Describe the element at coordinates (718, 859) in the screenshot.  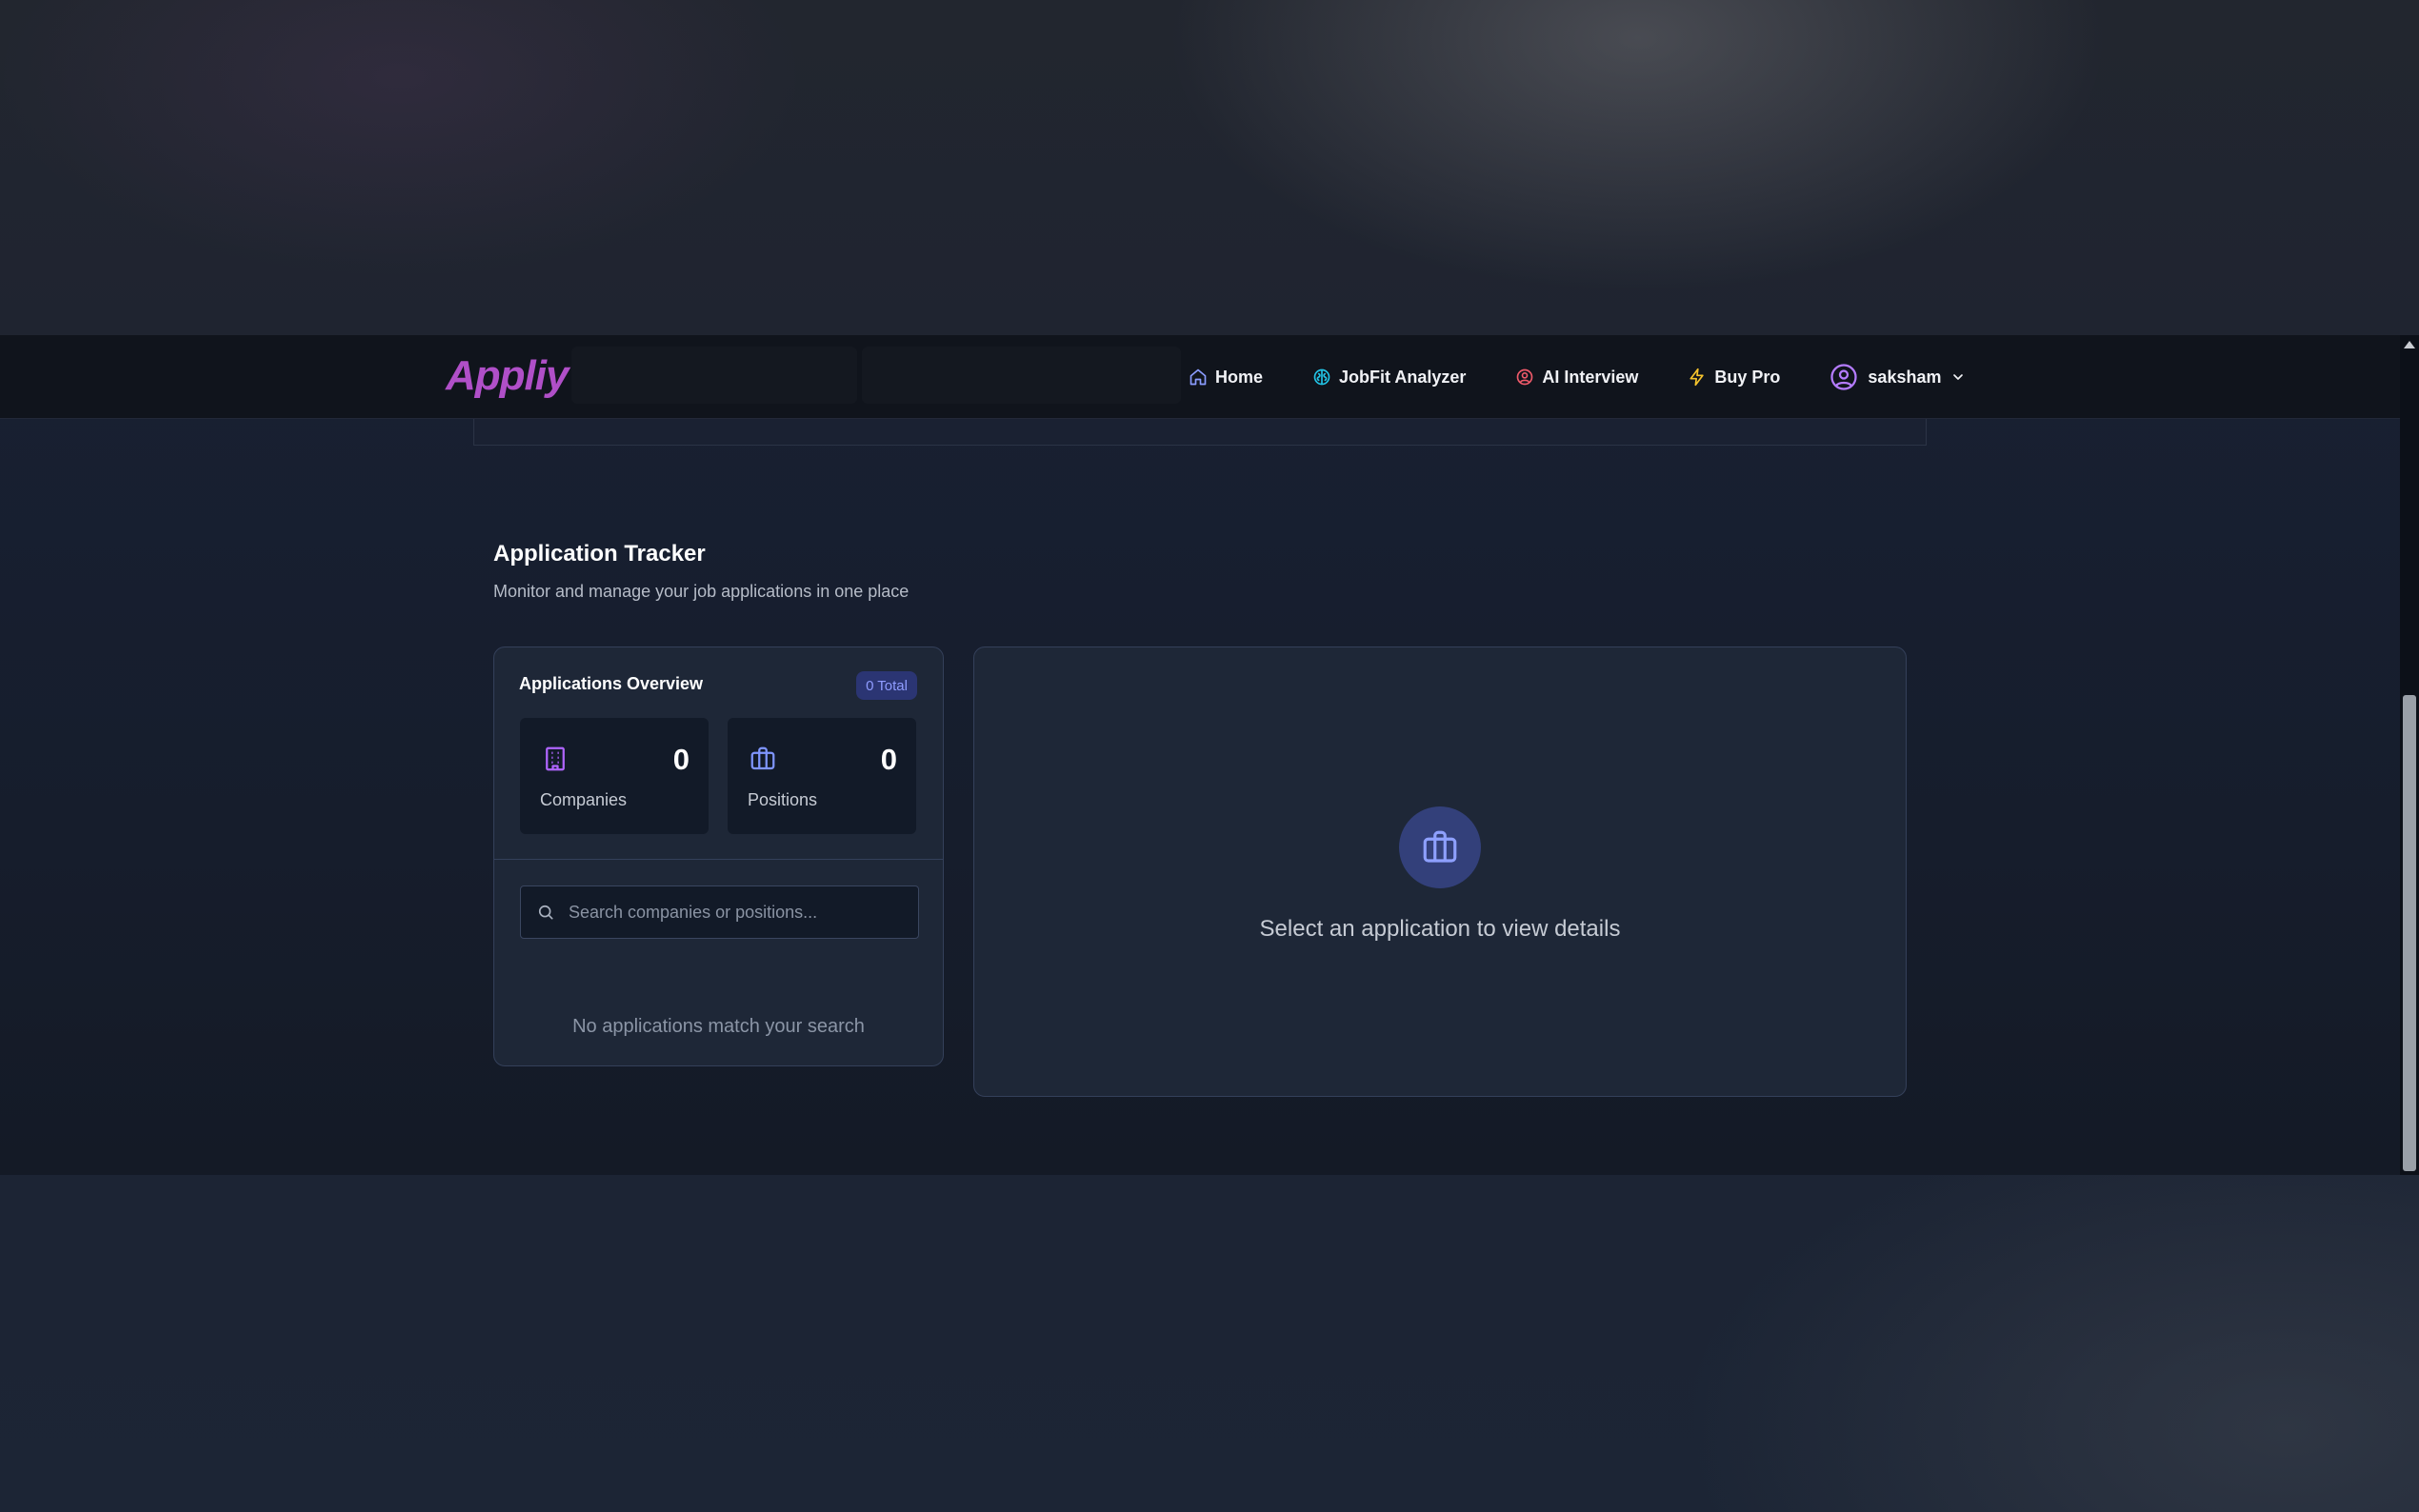
I see `divider` at that location.